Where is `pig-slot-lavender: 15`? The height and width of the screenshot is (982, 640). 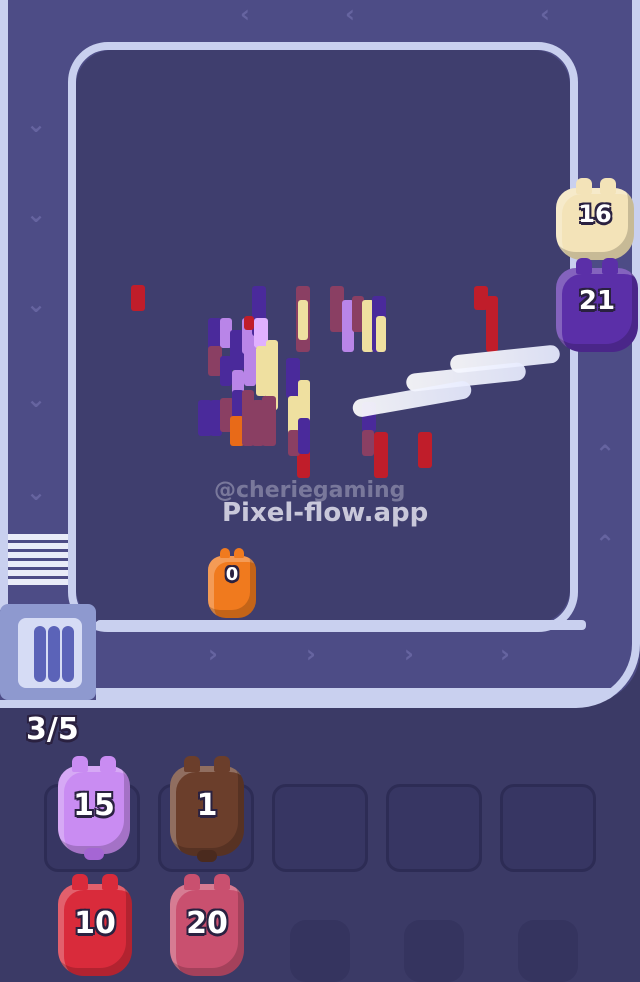
pig-slot-lavender: 15 is located at coordinates (94, 808).